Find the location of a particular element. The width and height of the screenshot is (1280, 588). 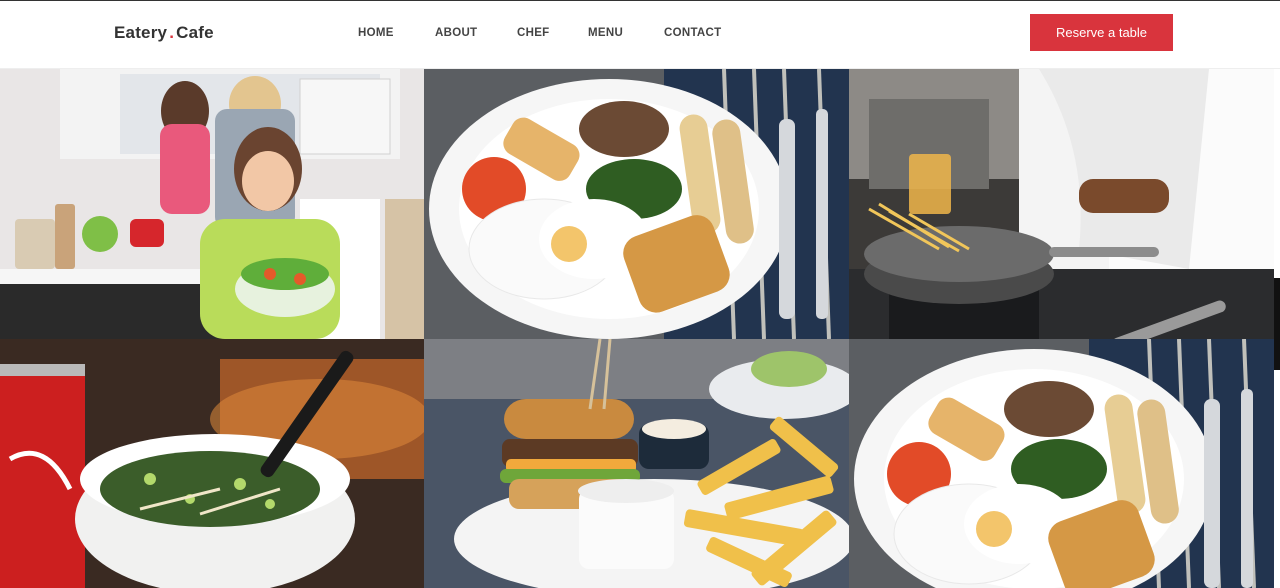

gallery-photo-burger-fries is located at coordinates (636, 463).